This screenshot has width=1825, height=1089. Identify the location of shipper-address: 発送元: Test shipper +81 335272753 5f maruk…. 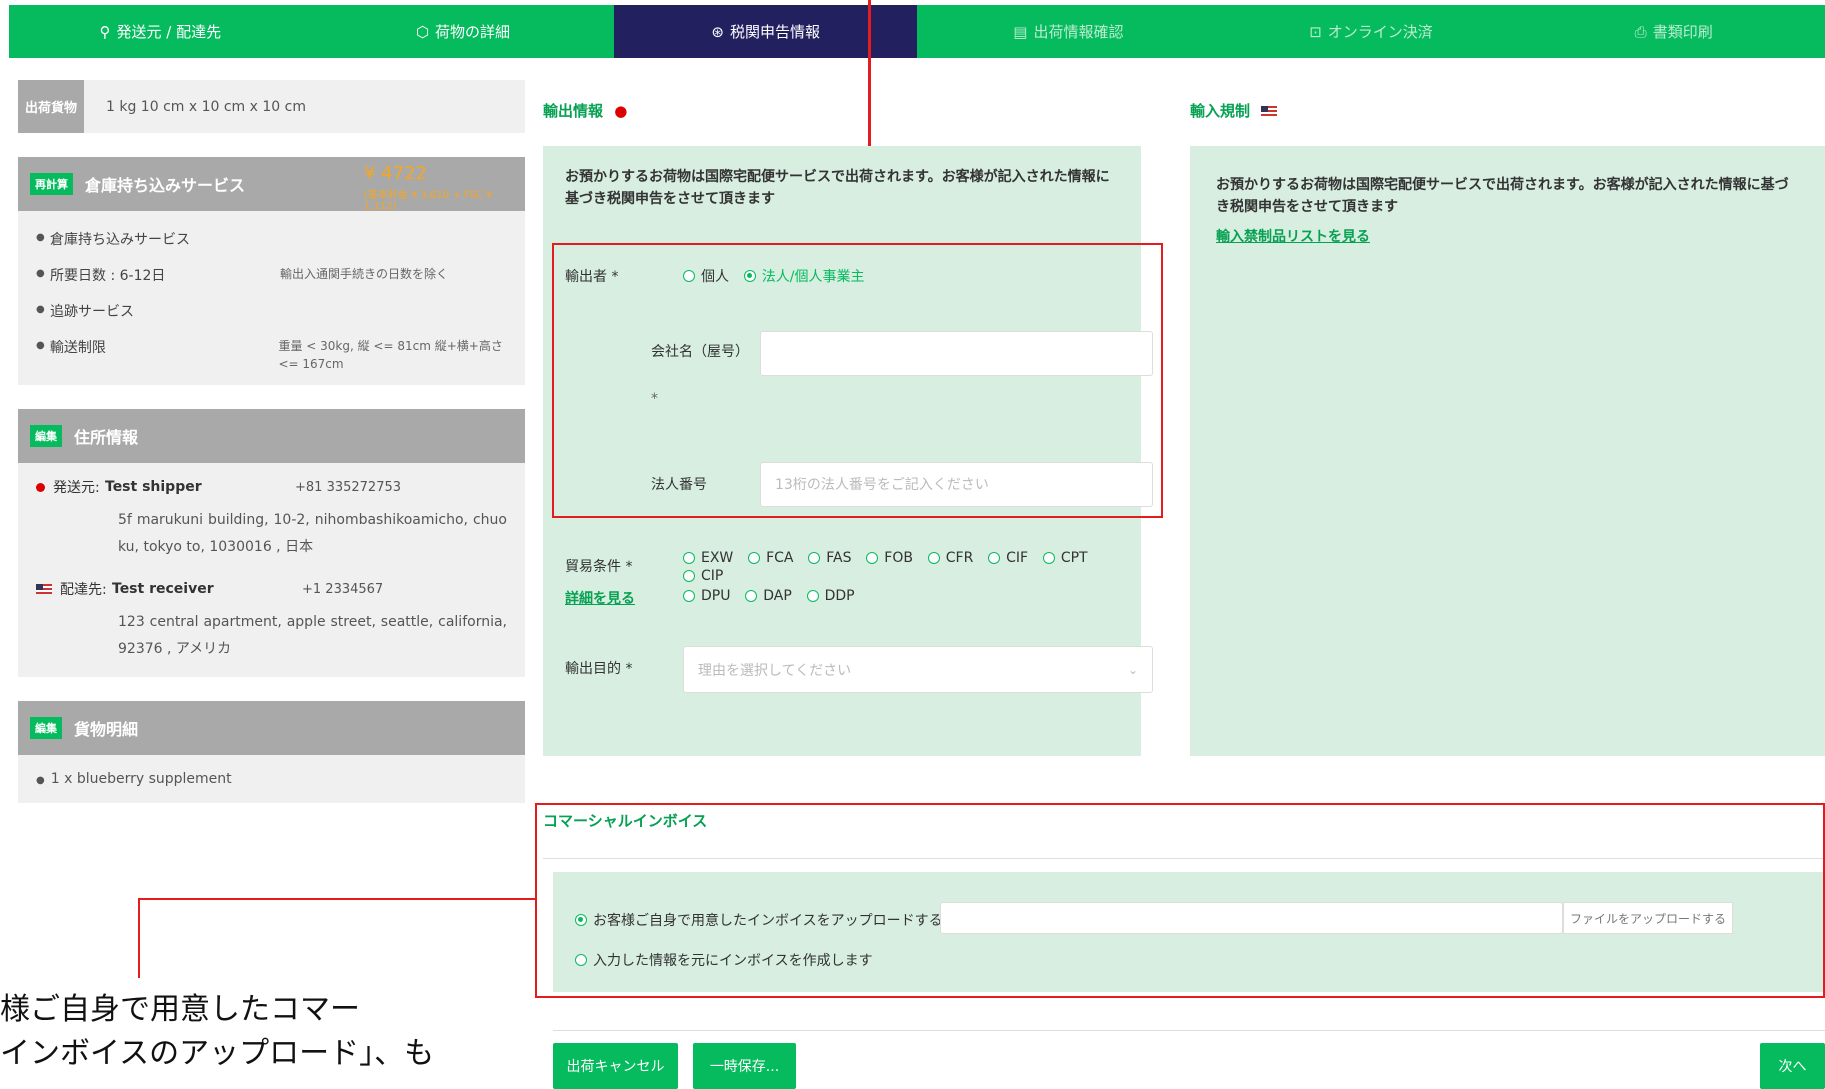
(271, 519).